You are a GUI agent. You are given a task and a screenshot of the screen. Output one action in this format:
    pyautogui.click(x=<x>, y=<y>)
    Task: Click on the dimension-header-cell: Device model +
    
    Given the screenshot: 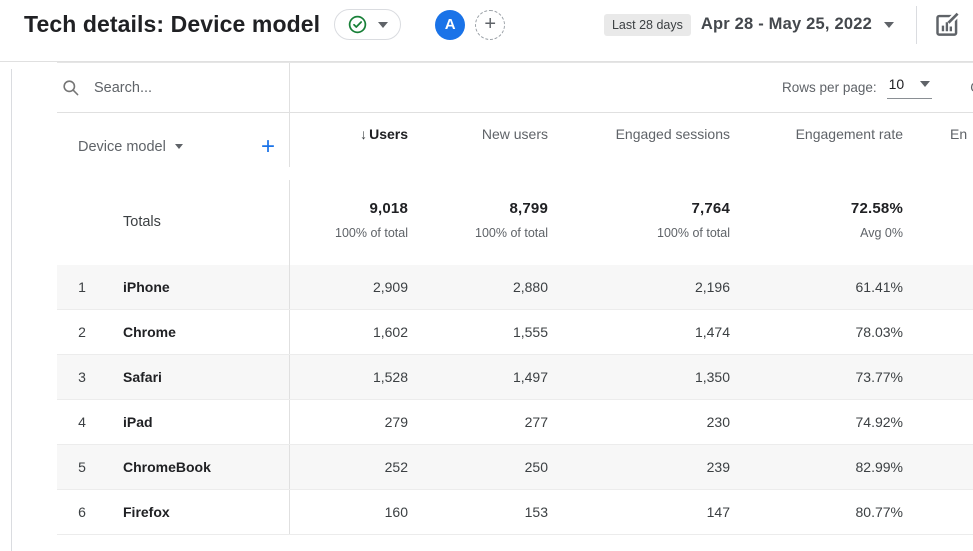 What is the action you would take?
    pyautogui.click(x=173, y=140)
    